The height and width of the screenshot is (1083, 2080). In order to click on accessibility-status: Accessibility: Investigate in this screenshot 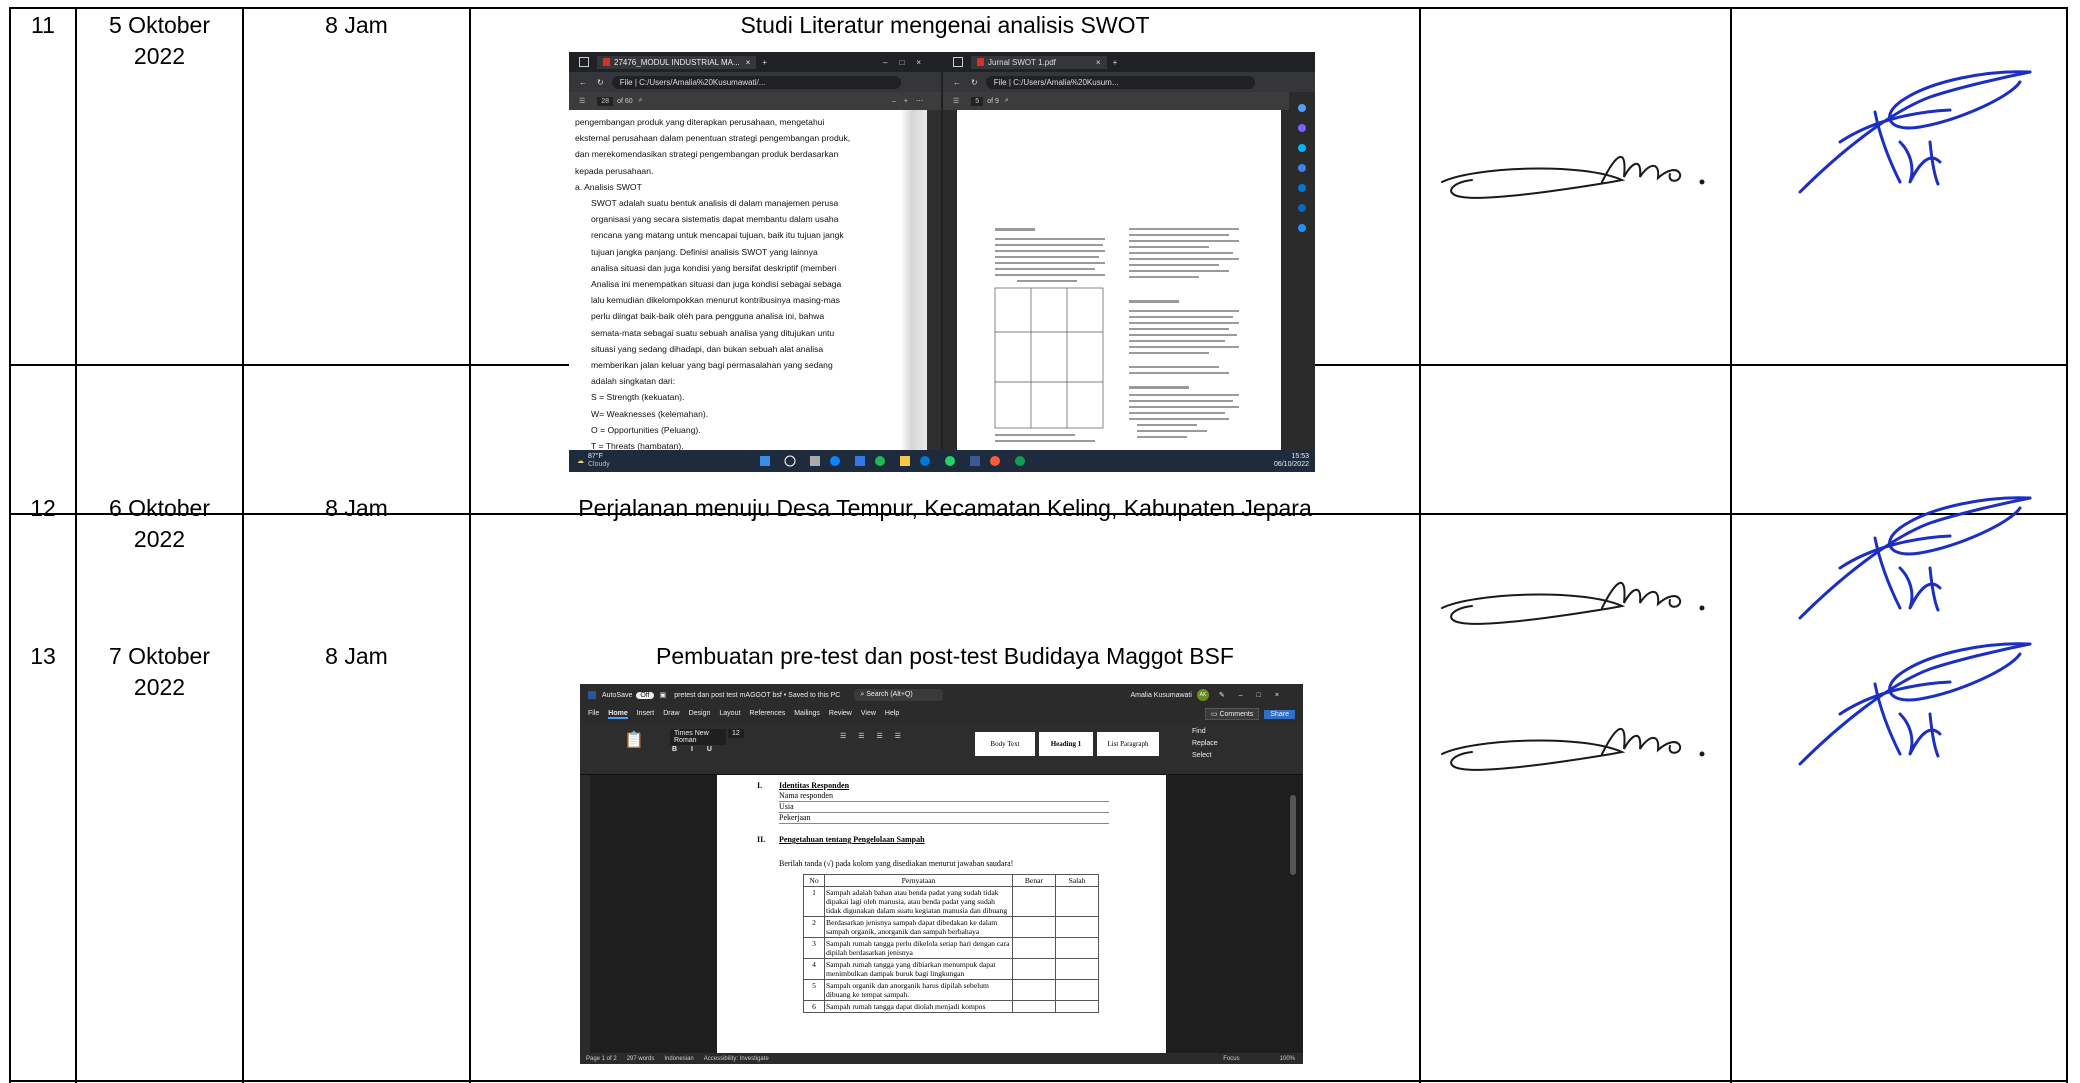, I will do `click(736, 1059)`.